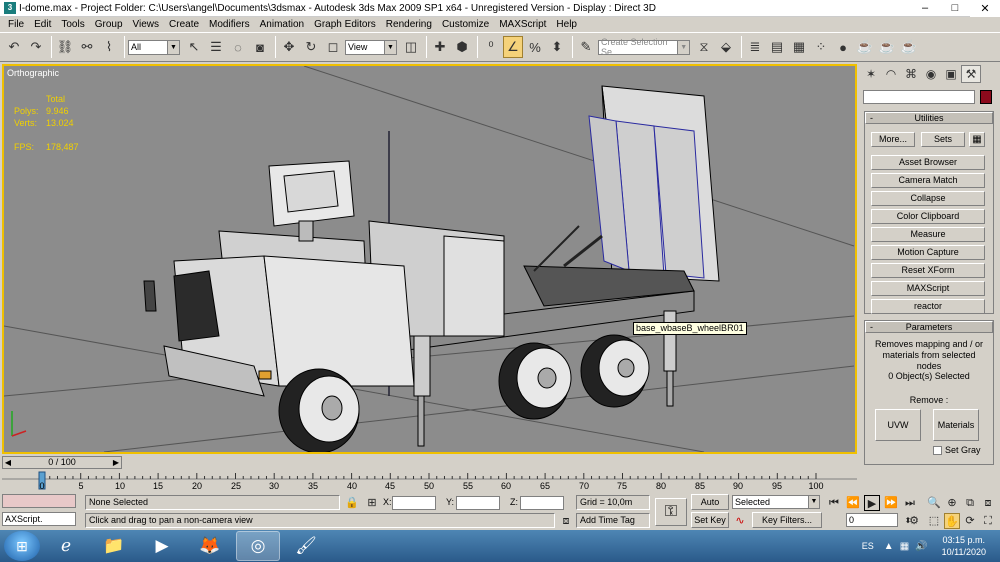 Image resolution: width=1000 pixels, height=562 pixels. Describe the element at coordinates (872, 520) in the screenshot. I see `current-frame-field: 0` at that location.